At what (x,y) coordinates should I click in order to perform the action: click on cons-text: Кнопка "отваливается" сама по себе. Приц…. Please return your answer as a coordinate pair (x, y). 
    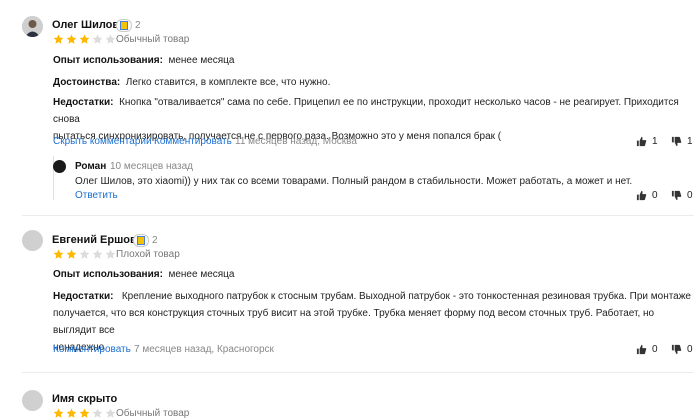
    Looking at the image, I should click on (366, 111).